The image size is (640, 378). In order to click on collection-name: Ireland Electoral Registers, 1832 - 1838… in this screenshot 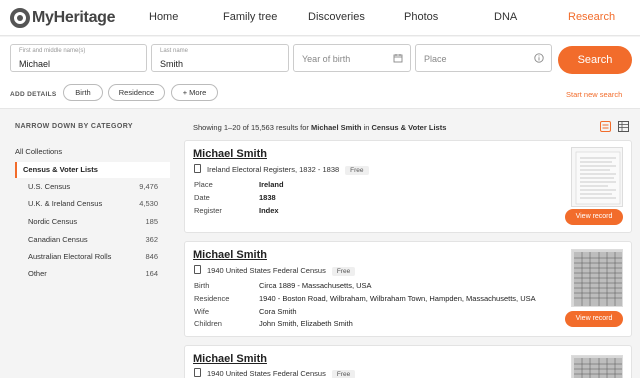, I will do `click(288, 170)`.